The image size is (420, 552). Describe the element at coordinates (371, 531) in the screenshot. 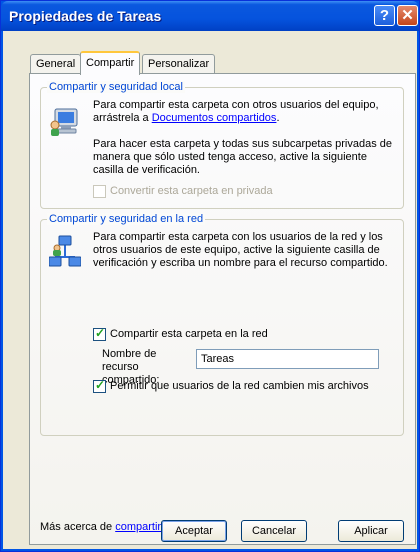

I see `apply-button: Aplicar` at that location.